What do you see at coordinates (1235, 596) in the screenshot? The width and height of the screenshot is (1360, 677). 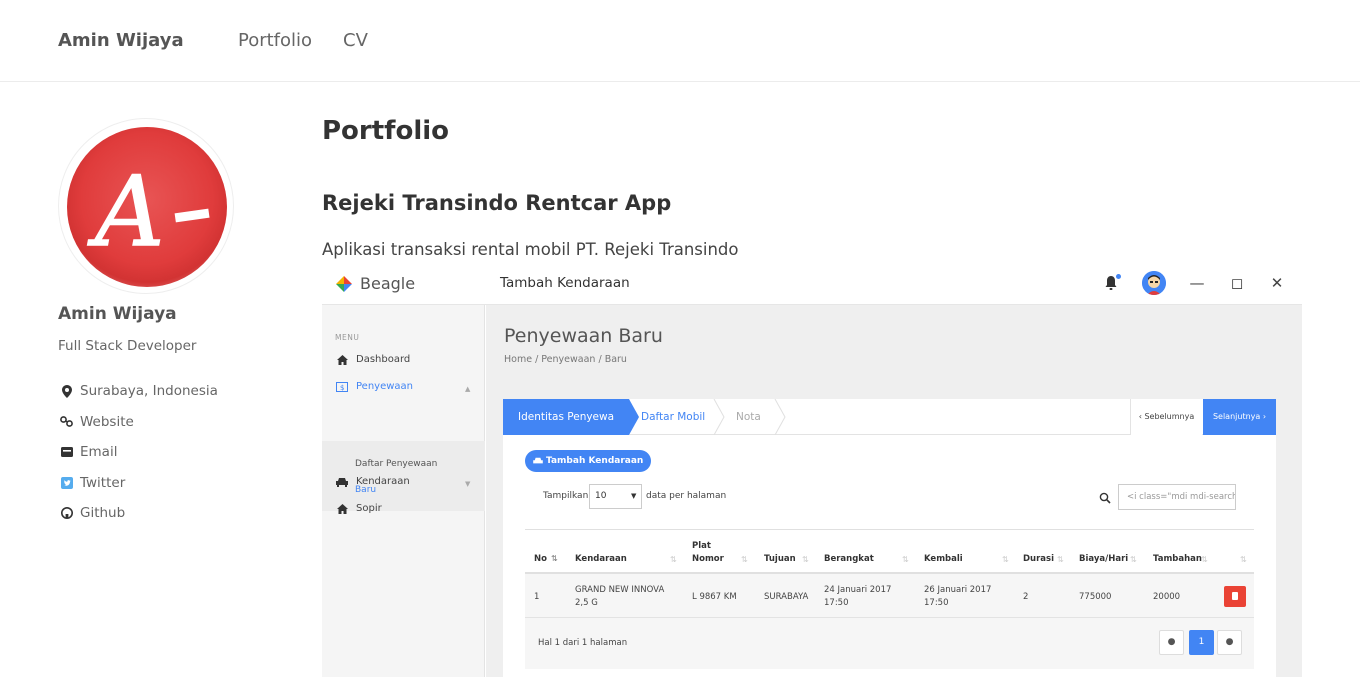 I see `delete-icon` at bounding box center [1235, 596].